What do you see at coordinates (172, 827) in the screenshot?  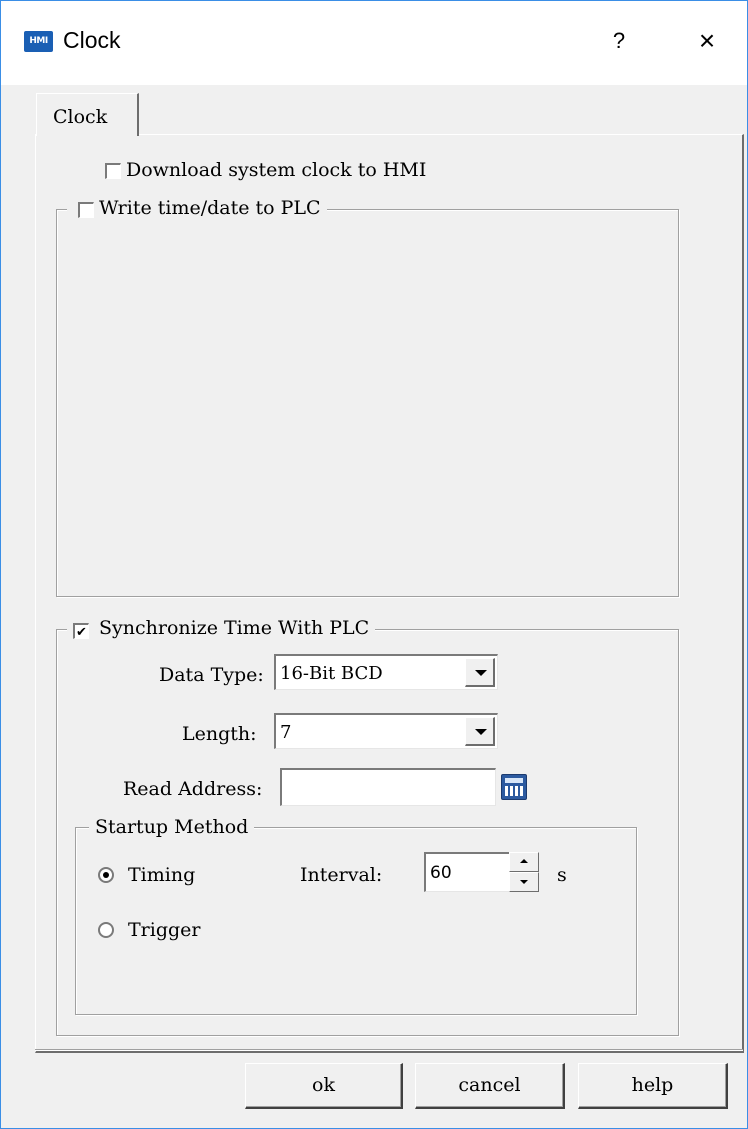 I see `startup-method-legend: Startup Method` at bounding box center [172, 827].